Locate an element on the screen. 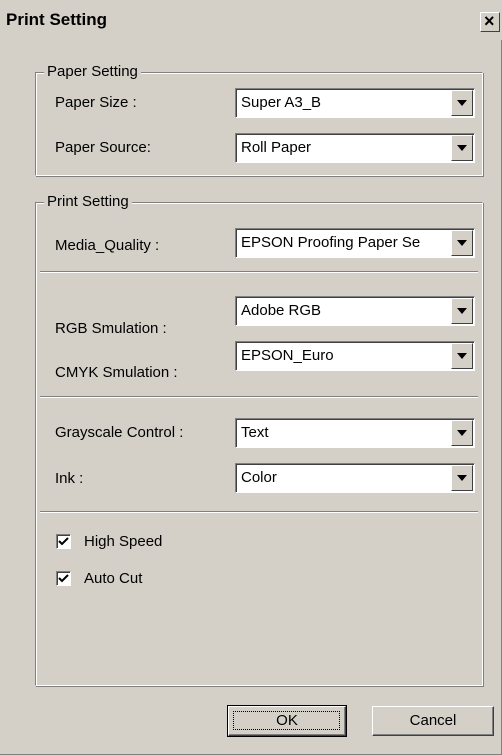 The height and width of the screenshot is (755, 502). media-quality-select: EPSON Proofing Paper Se is located at coordinates (355, 243).